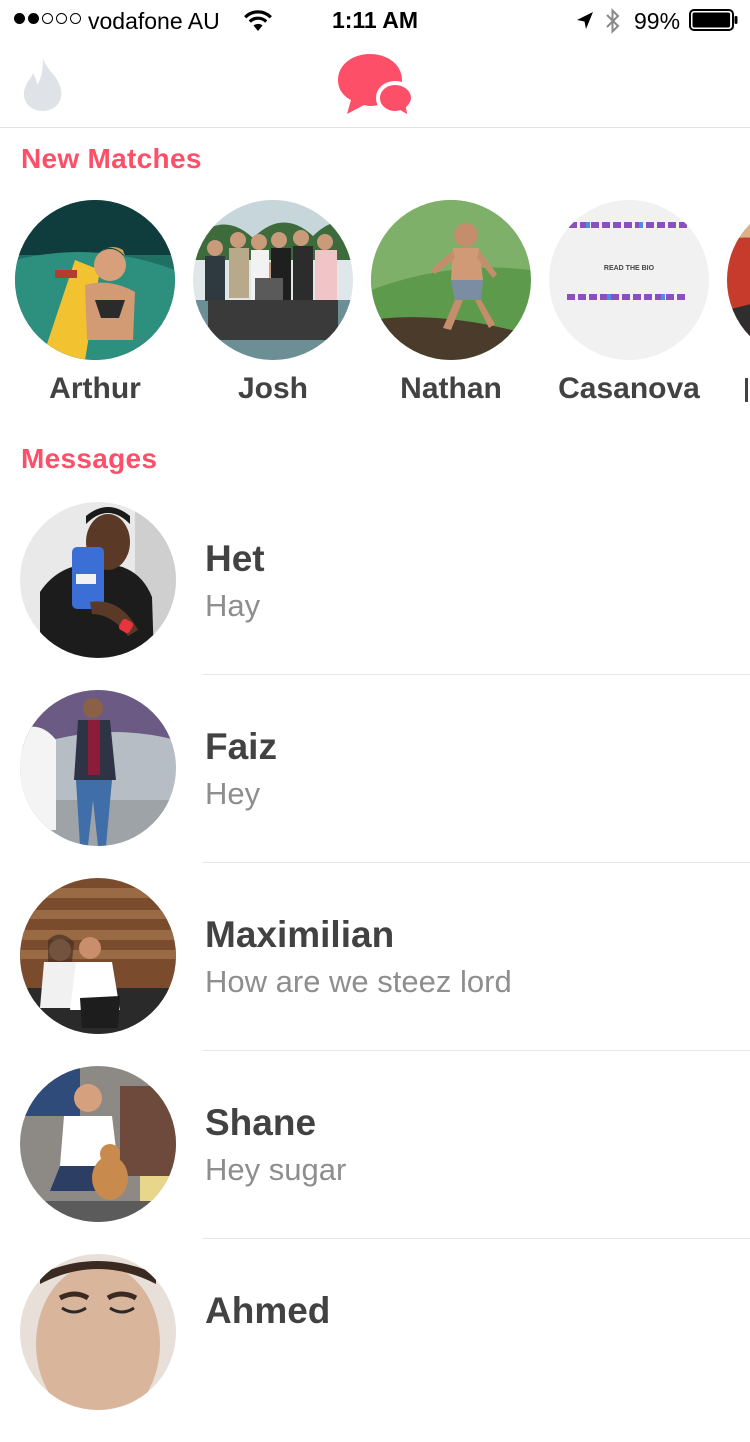  Describe the element at coordinates (235, 558) in the screenshot. I see `message-sender-name: Het` at that location.